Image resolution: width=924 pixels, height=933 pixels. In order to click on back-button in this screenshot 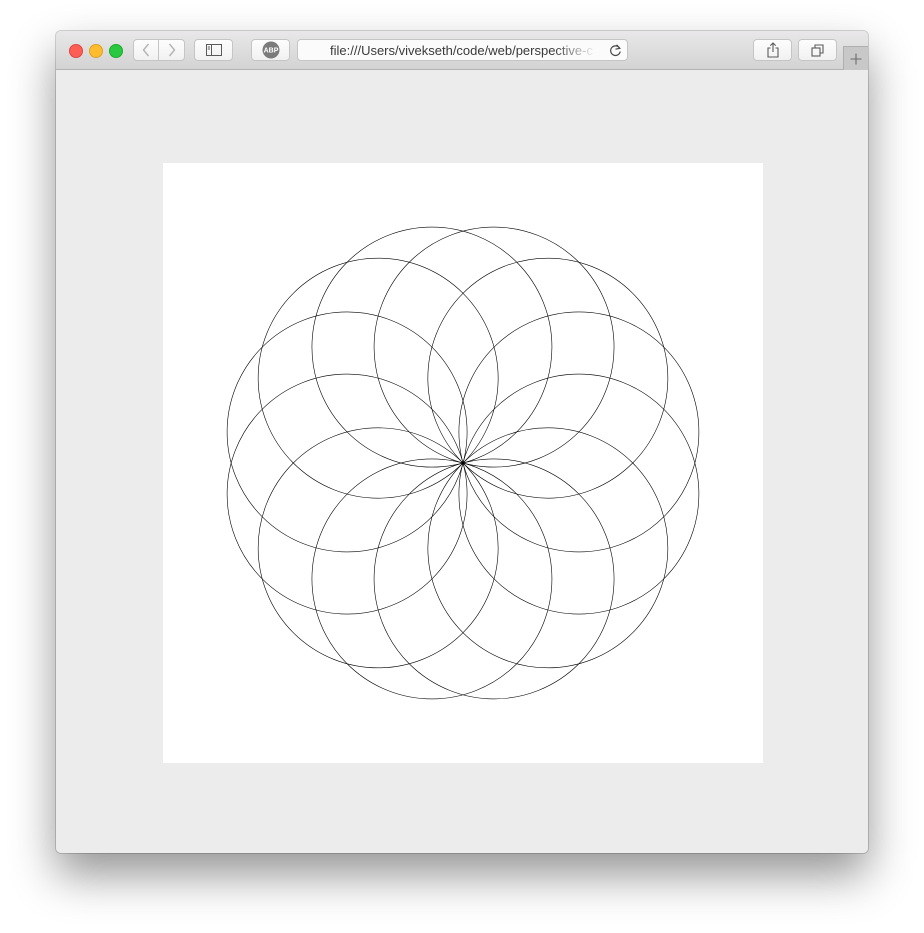, I will do `click(146, 50)`.